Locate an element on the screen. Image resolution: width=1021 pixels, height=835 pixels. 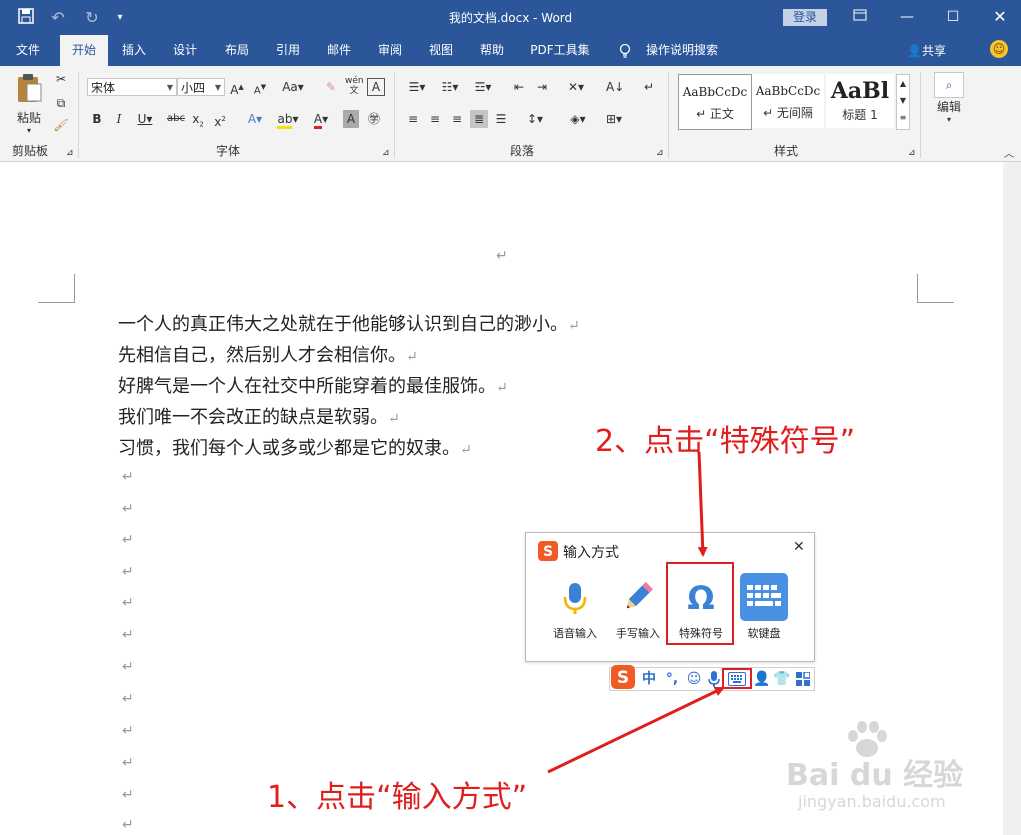
arrow-step2 is located at coordinates (702, 504).